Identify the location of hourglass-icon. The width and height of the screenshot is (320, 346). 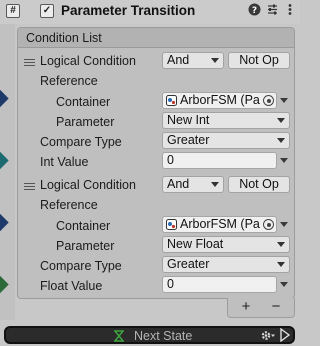
(119, 336).